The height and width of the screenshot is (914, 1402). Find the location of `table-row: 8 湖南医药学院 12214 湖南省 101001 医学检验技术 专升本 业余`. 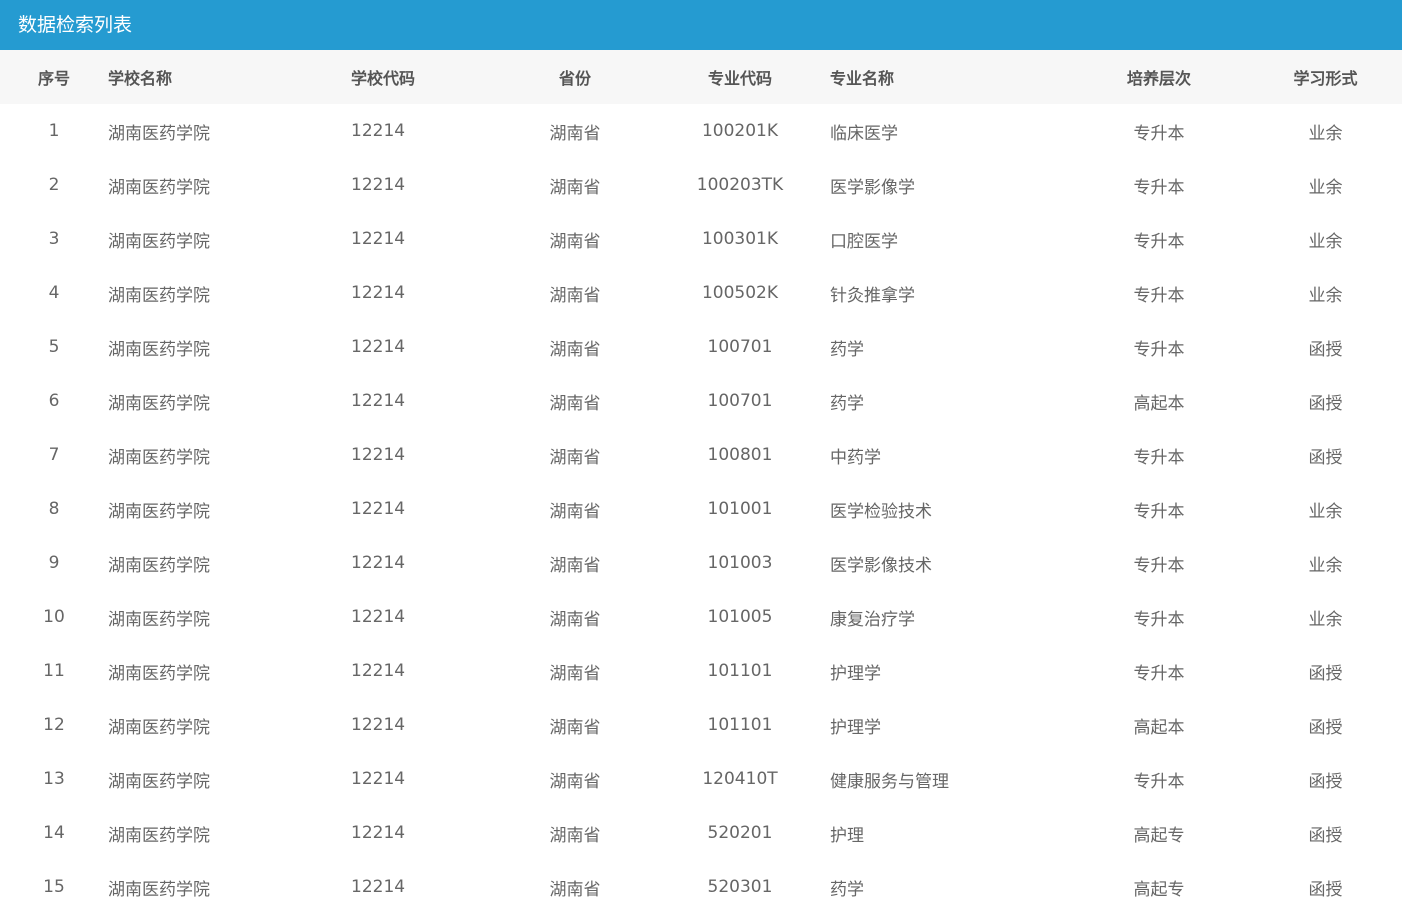

table-row: 8 湖南医药学院 12214 湖南省 101001 医学检验技术 专升本 业余 is located at coordinates (701, 509).